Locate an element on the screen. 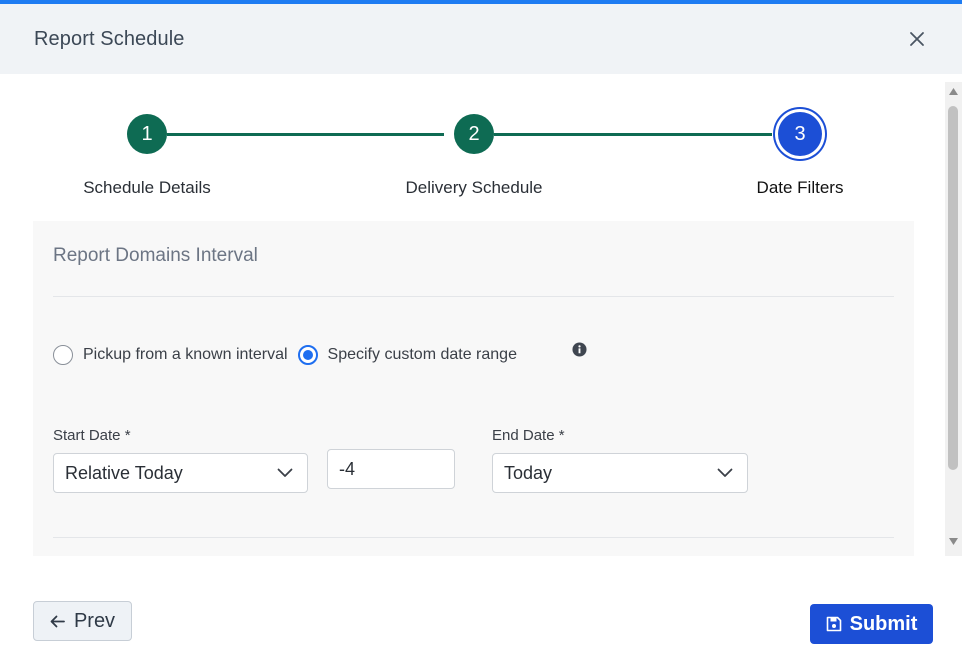 The width and height of the screenshot is (962, 668). radio-known-interval: Pickup from a known interval is located at coordinates (170, 355).